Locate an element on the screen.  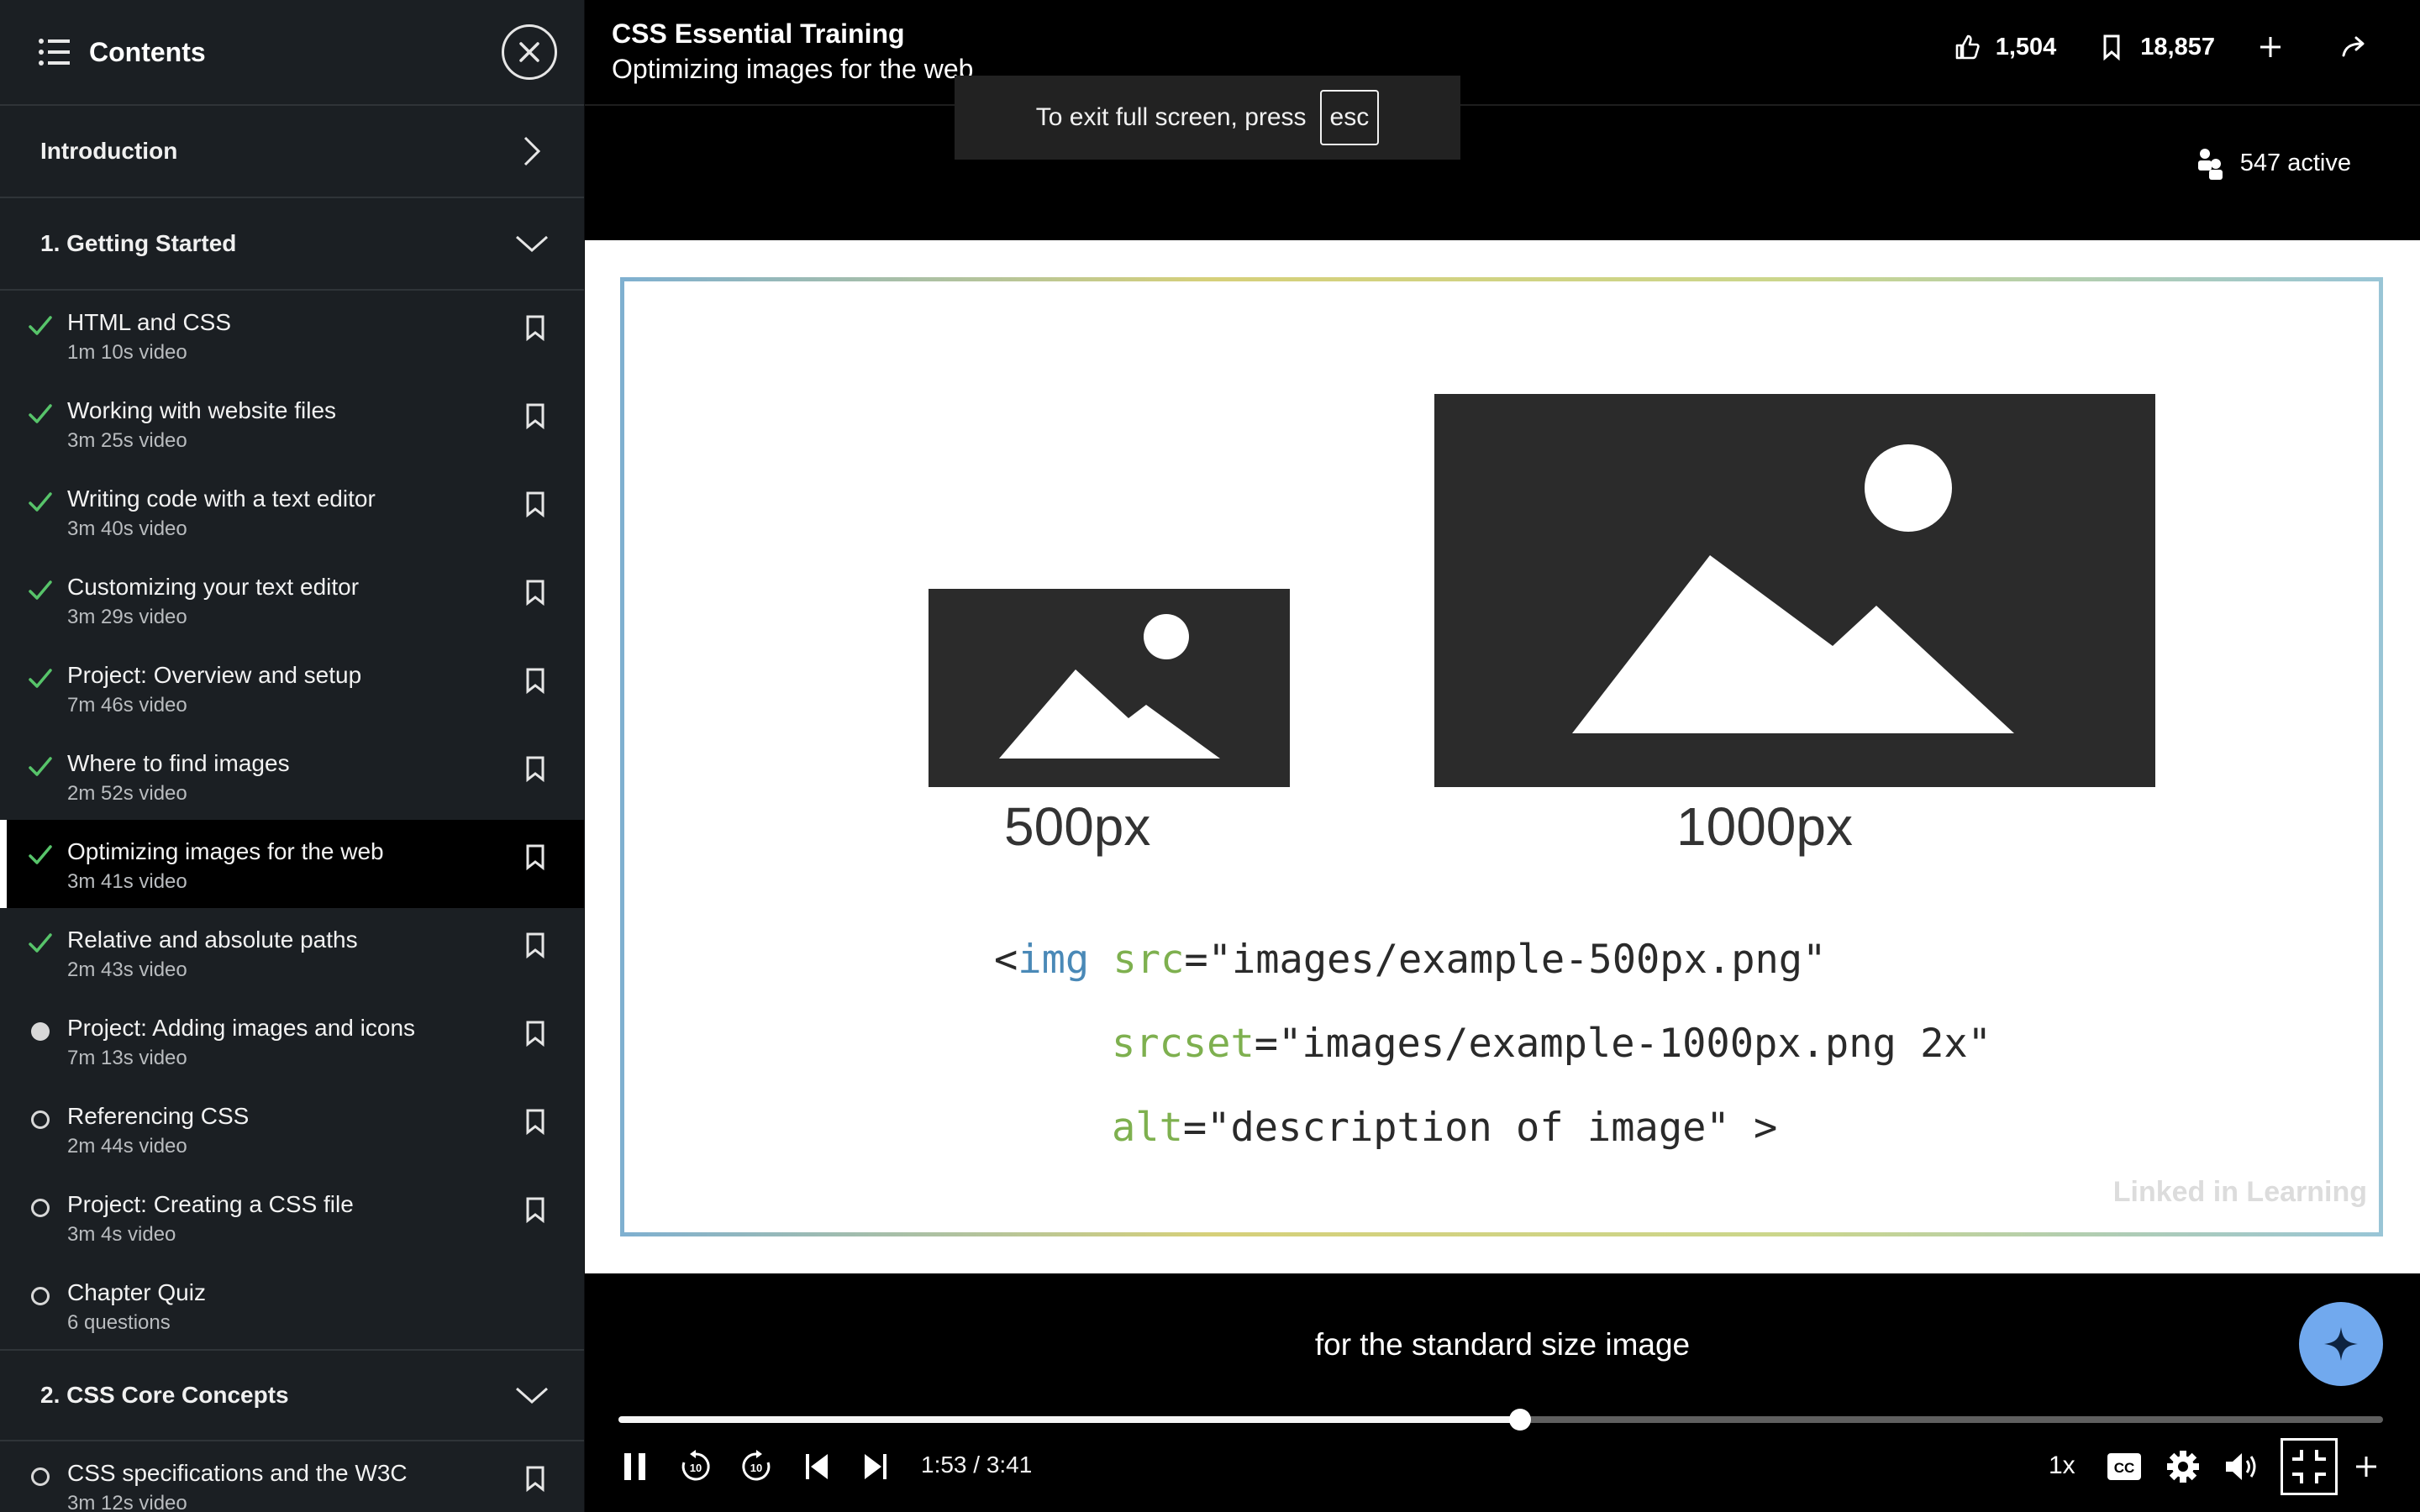
lesson-item: Working with website files 3m 25s video is located at coordinates (292, 423).